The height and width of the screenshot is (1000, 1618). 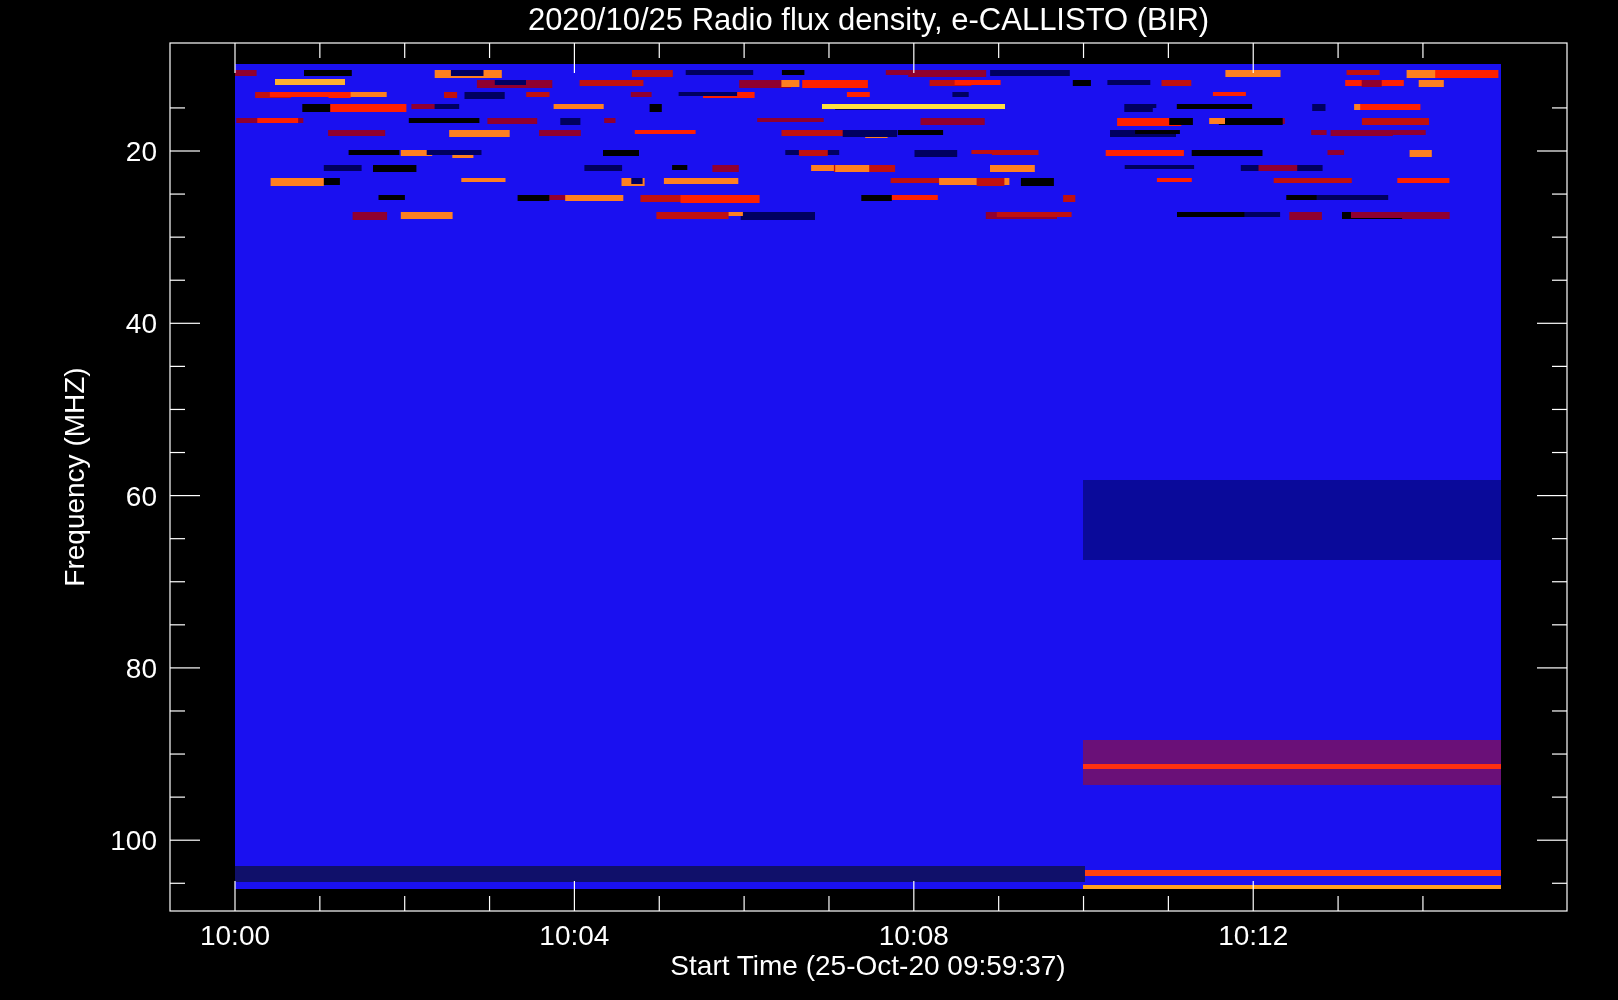 What do you see at coordinates (141, 668) in the screenshot?
I see `axis-tick-label: 80` at bounding box center [141, 668].